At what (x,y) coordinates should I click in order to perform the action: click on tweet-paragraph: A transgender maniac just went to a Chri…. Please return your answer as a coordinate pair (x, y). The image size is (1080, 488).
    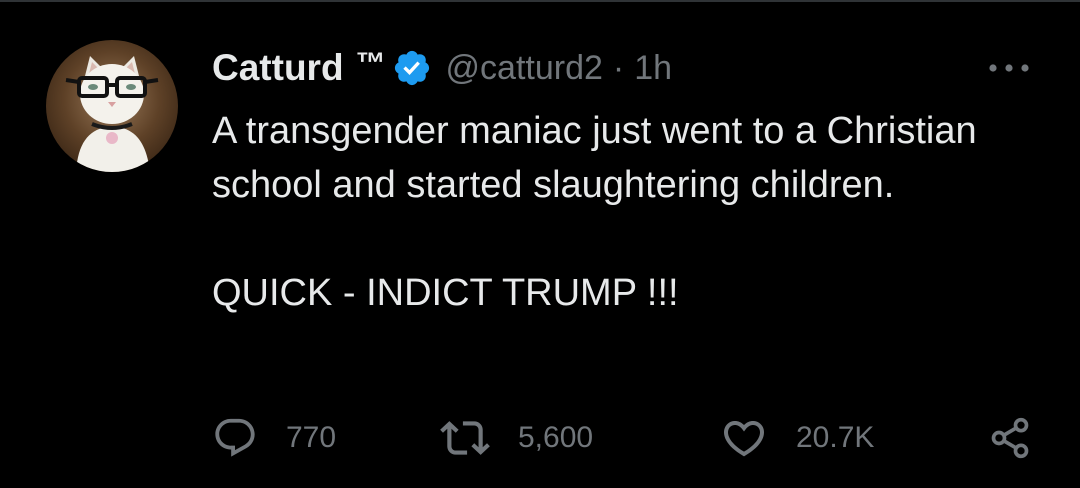
    Looking at the image, I should click on (594, 158).